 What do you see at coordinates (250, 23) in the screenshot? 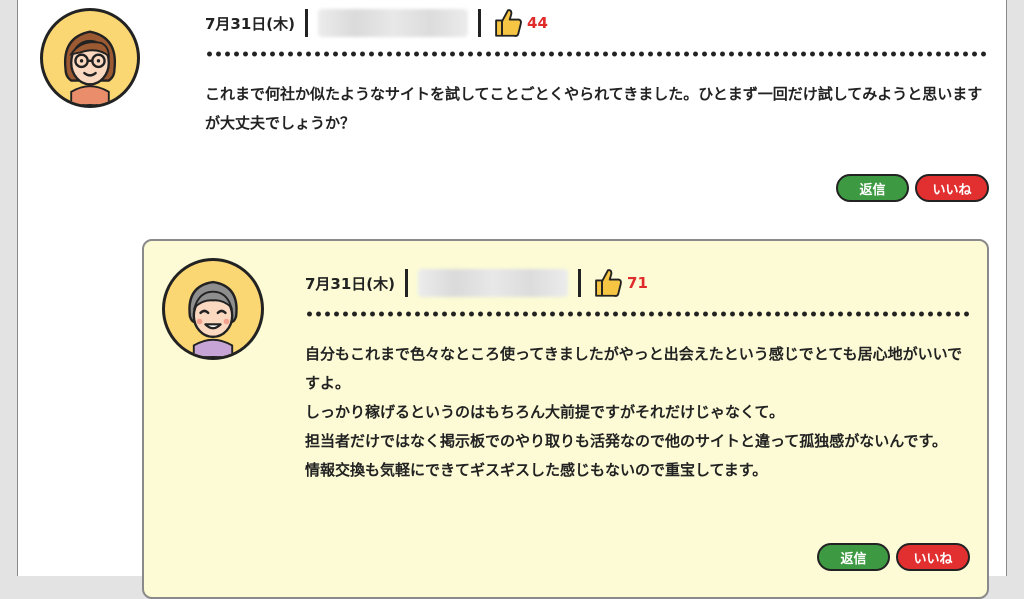
I see `post-date: 7月31日(木)` at bounding box center [250, 23].